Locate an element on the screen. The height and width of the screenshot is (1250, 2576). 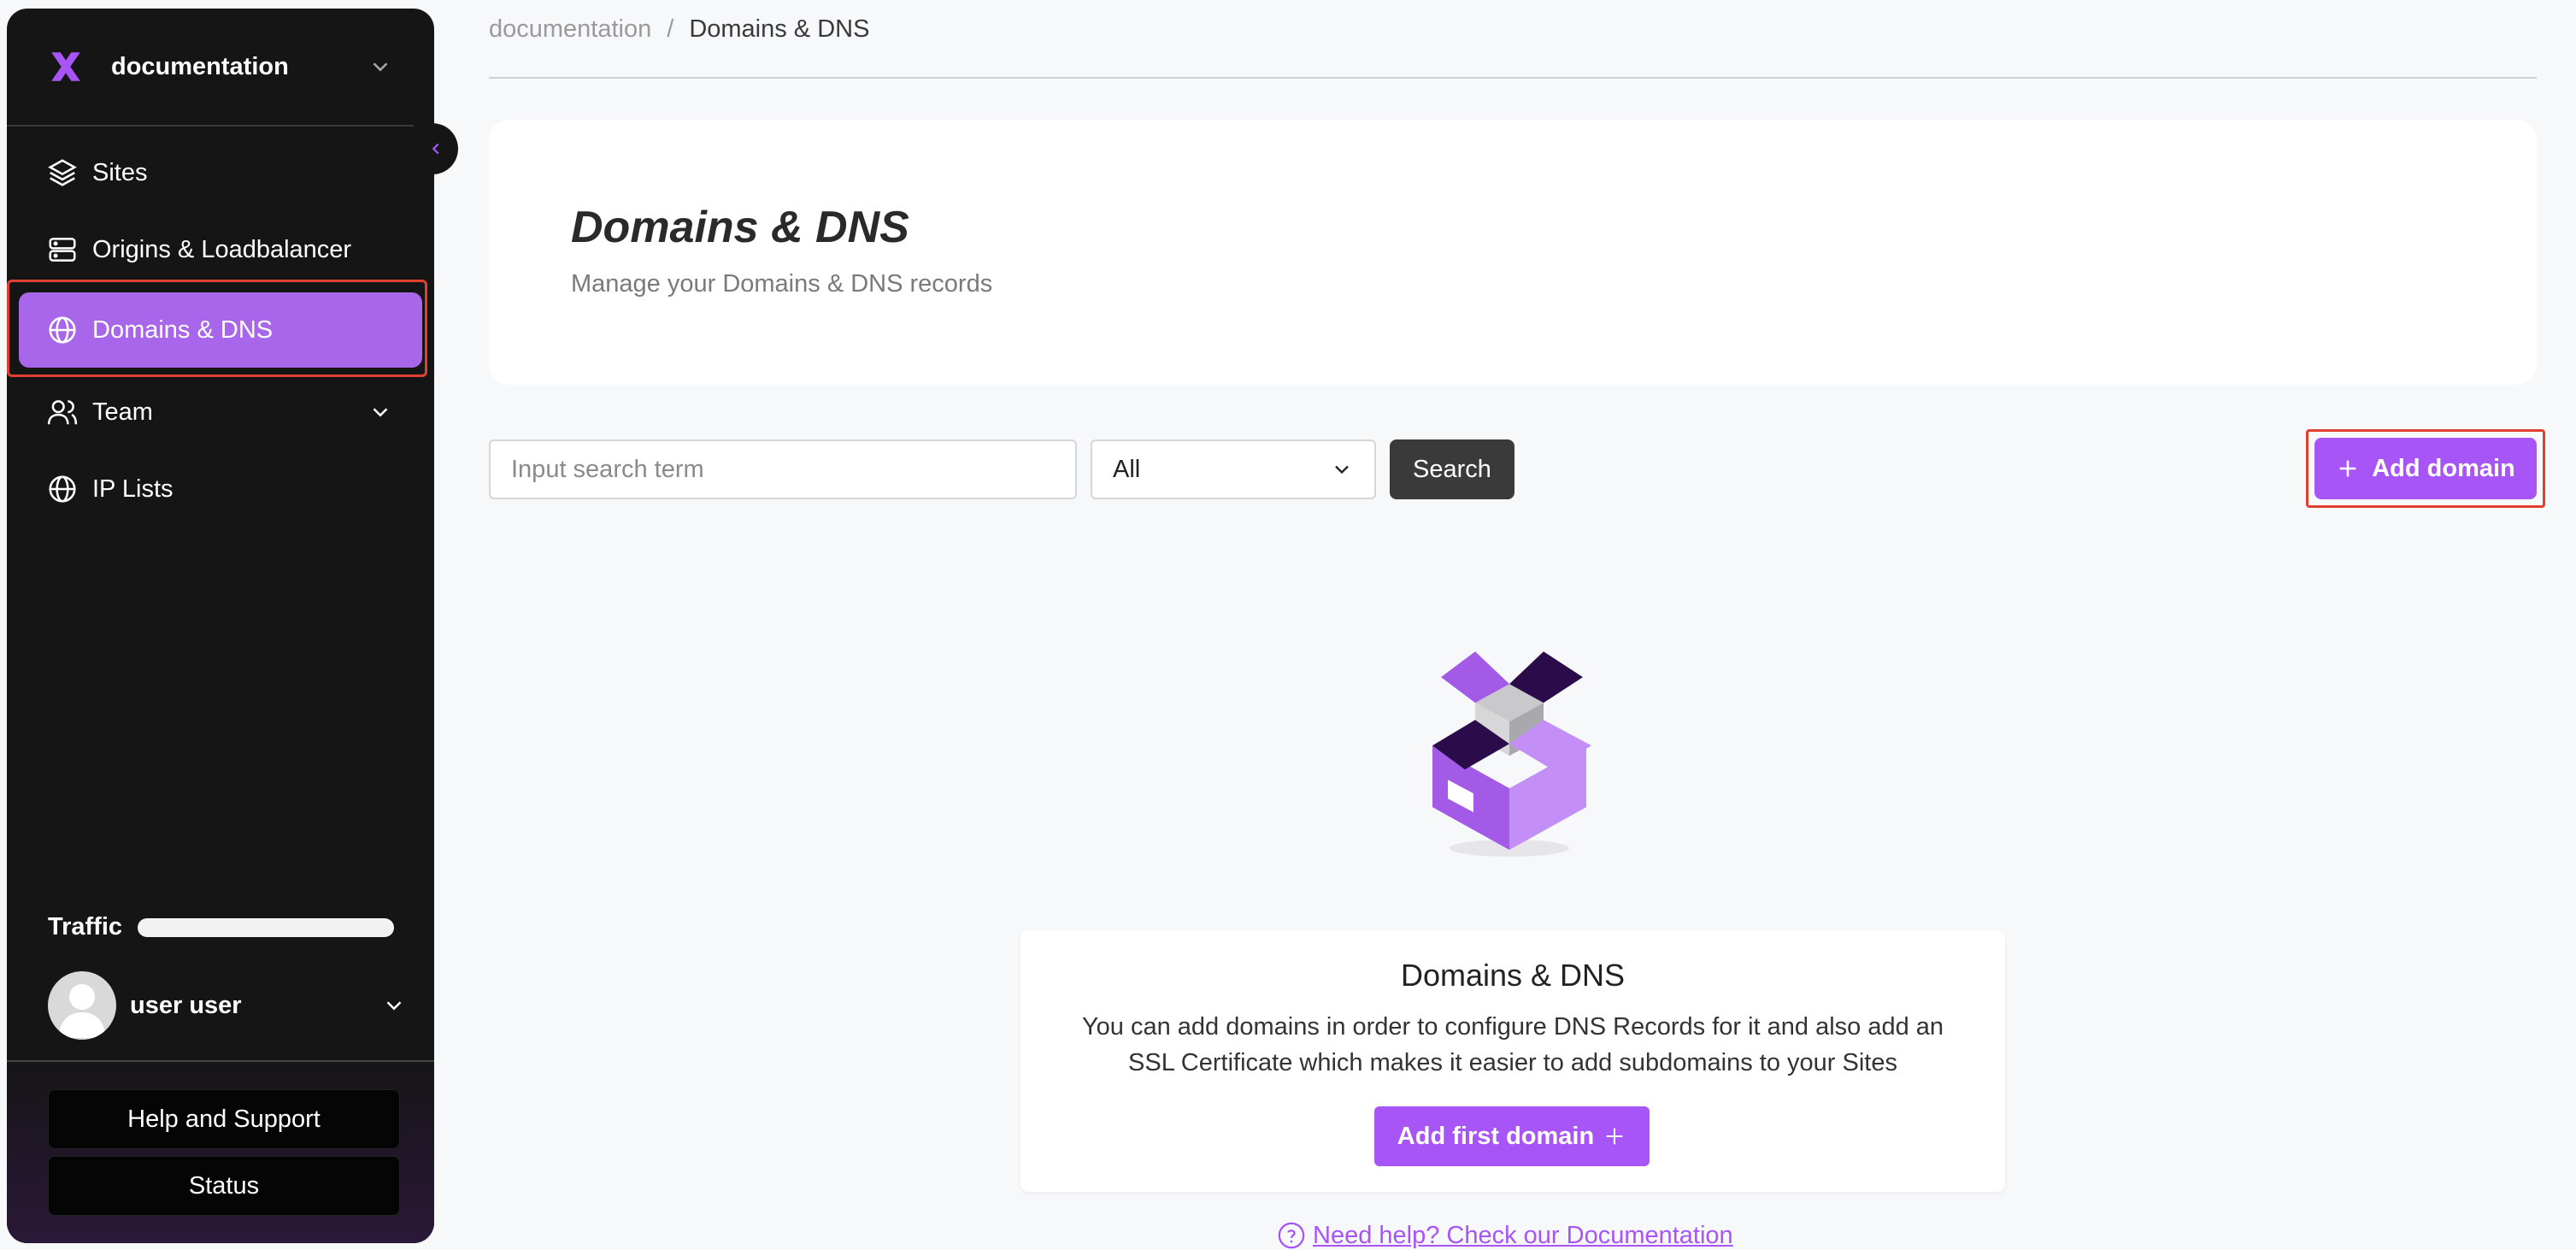
chevron-left-icon is located at coordinates (435, 149).